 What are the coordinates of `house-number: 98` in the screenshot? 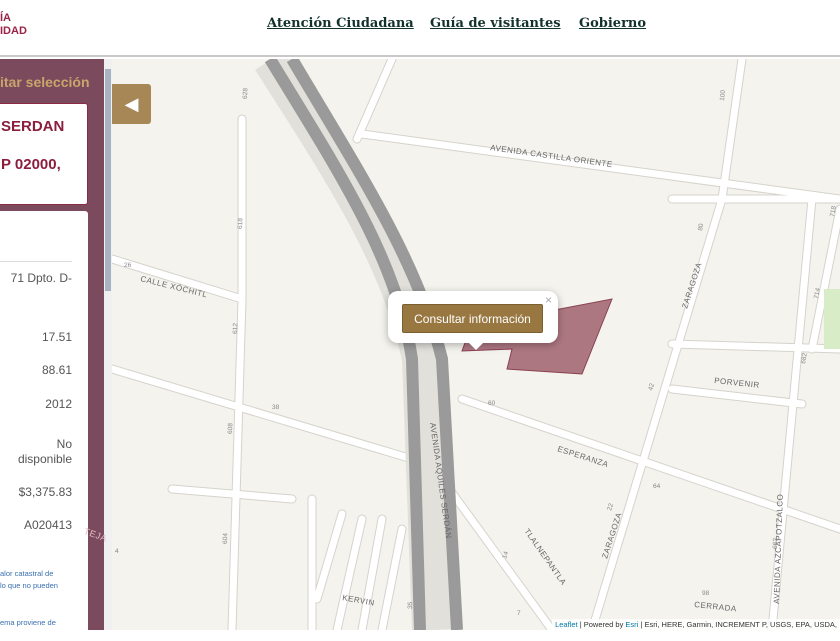 It's located at (706, 593).